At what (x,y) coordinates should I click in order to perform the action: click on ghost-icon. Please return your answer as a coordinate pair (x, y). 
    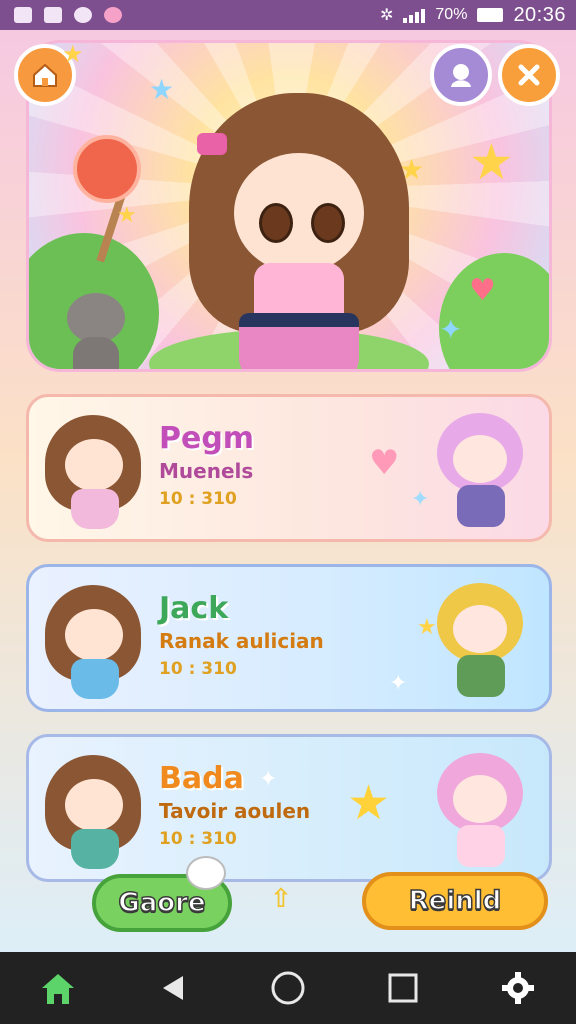
    Looking at the image, I should click on (206, 873).